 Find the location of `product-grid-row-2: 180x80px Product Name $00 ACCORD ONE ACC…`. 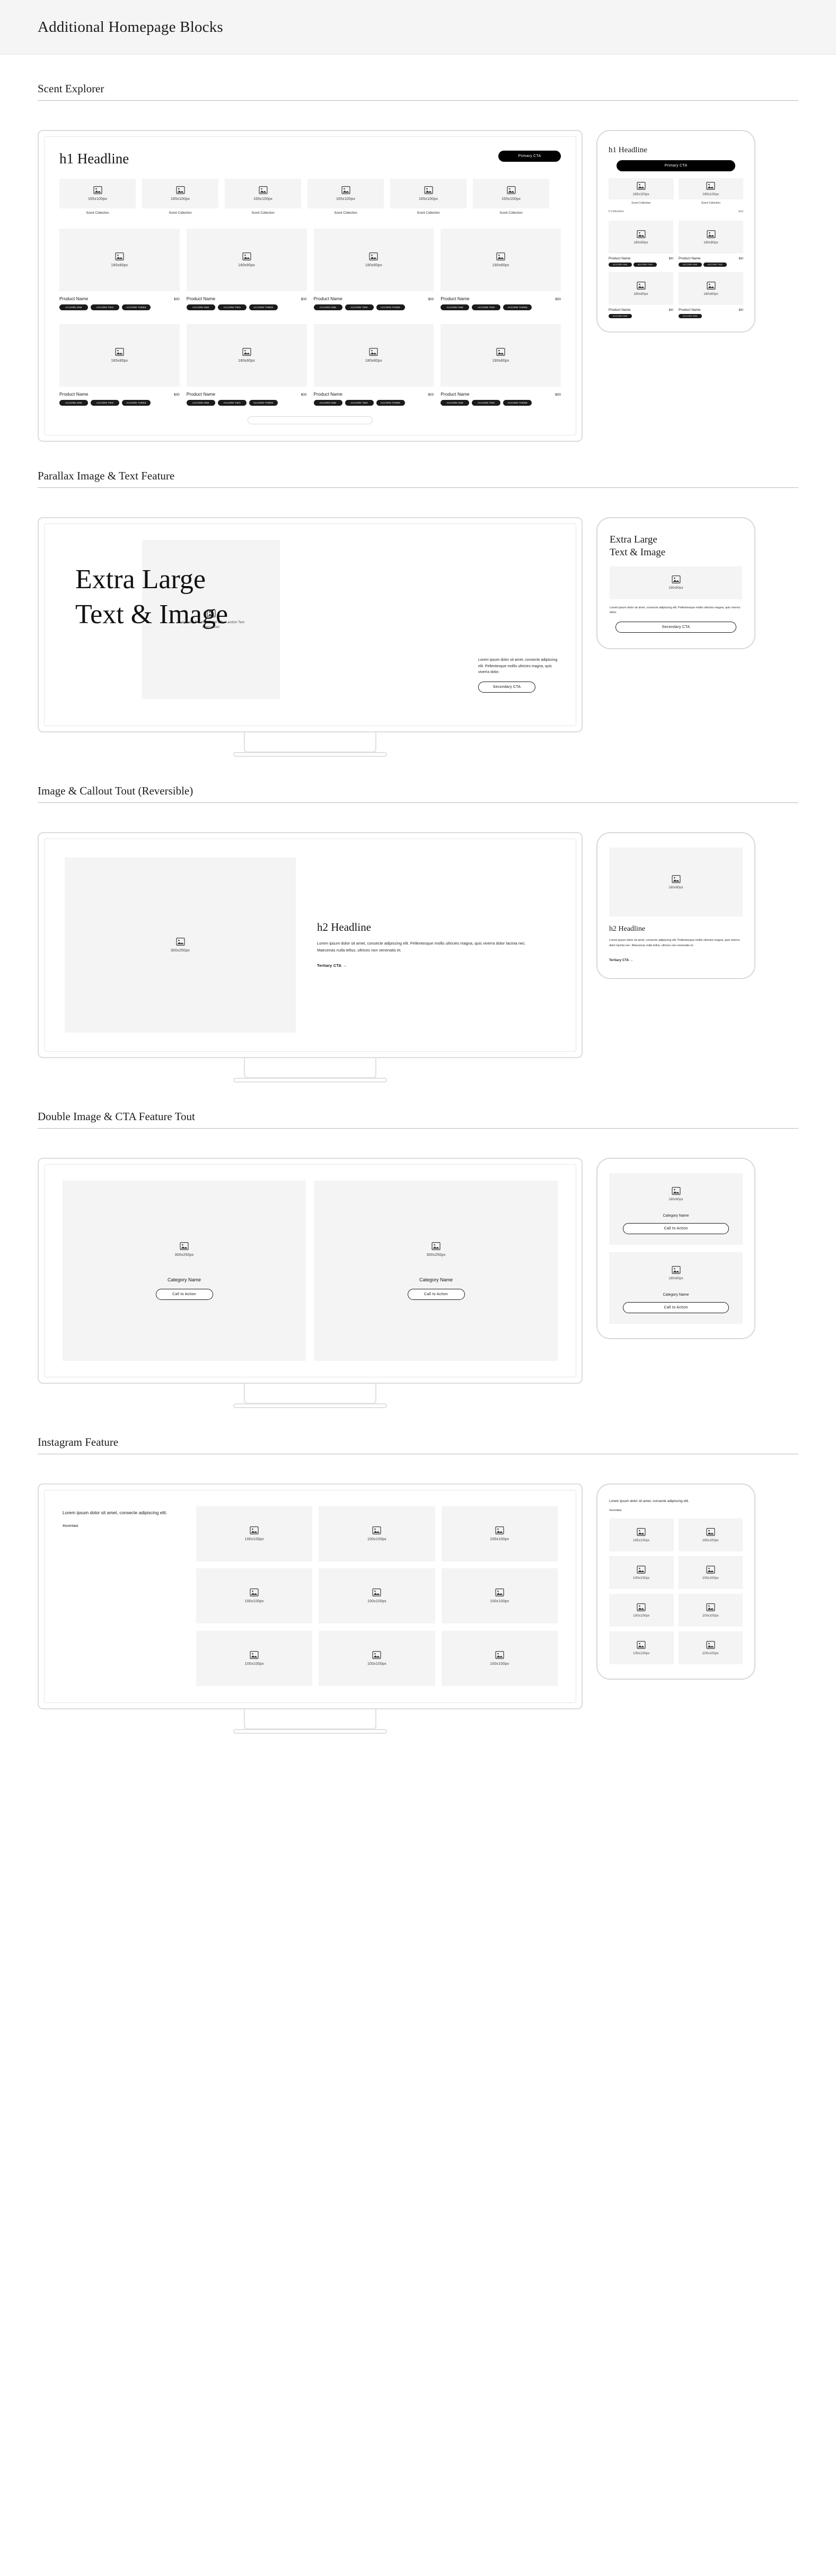

product-grid-row-2: 180x80px Product Name $00 ACCORD ONE ACC… is located at coordinates (310, 365).